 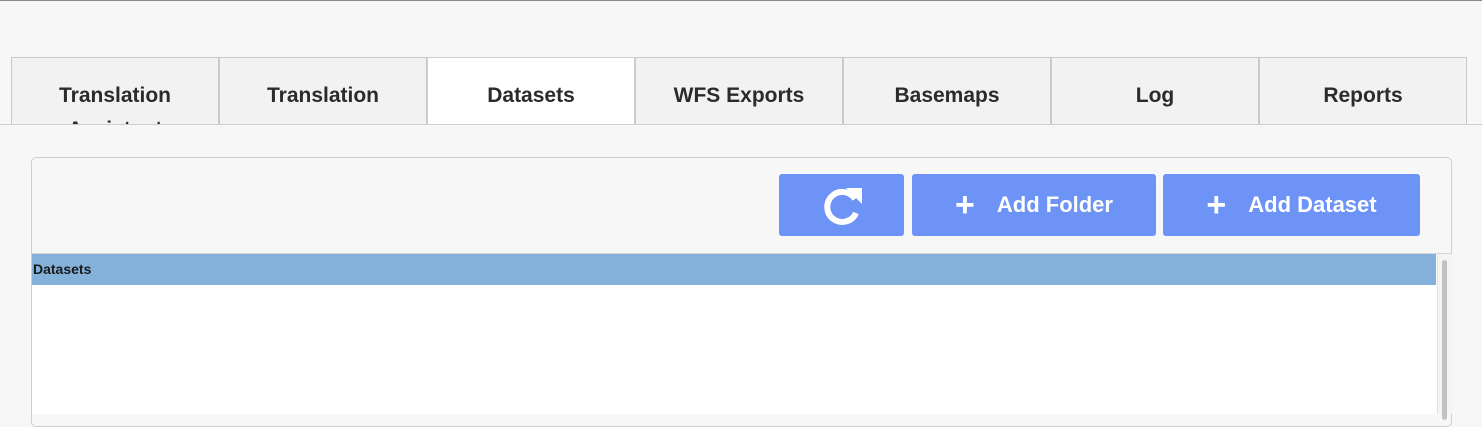 I want to click on tab-translation-assistant: Translation Assistant, so click(x=115, y=91).